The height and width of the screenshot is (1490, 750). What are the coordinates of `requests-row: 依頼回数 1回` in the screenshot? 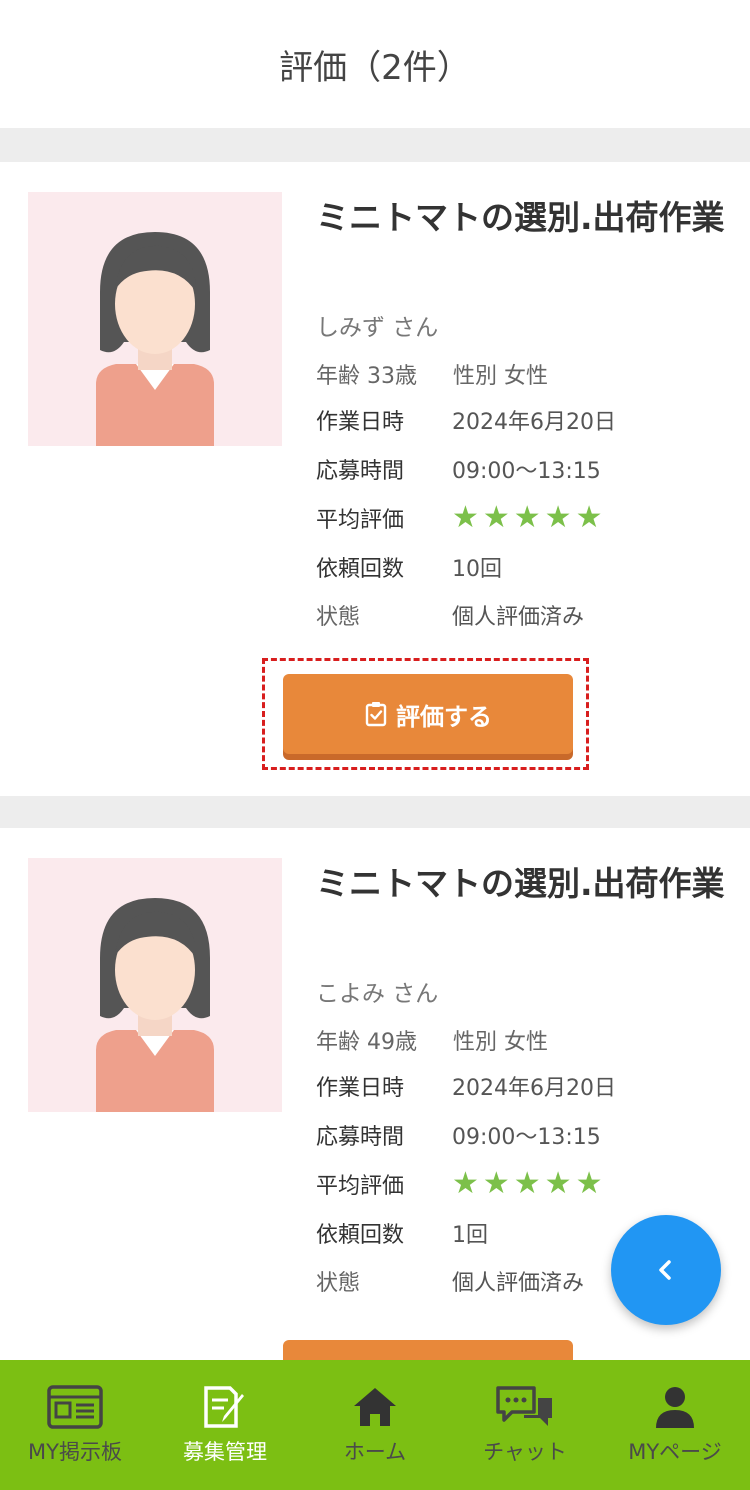 It's located at (402, 1233).